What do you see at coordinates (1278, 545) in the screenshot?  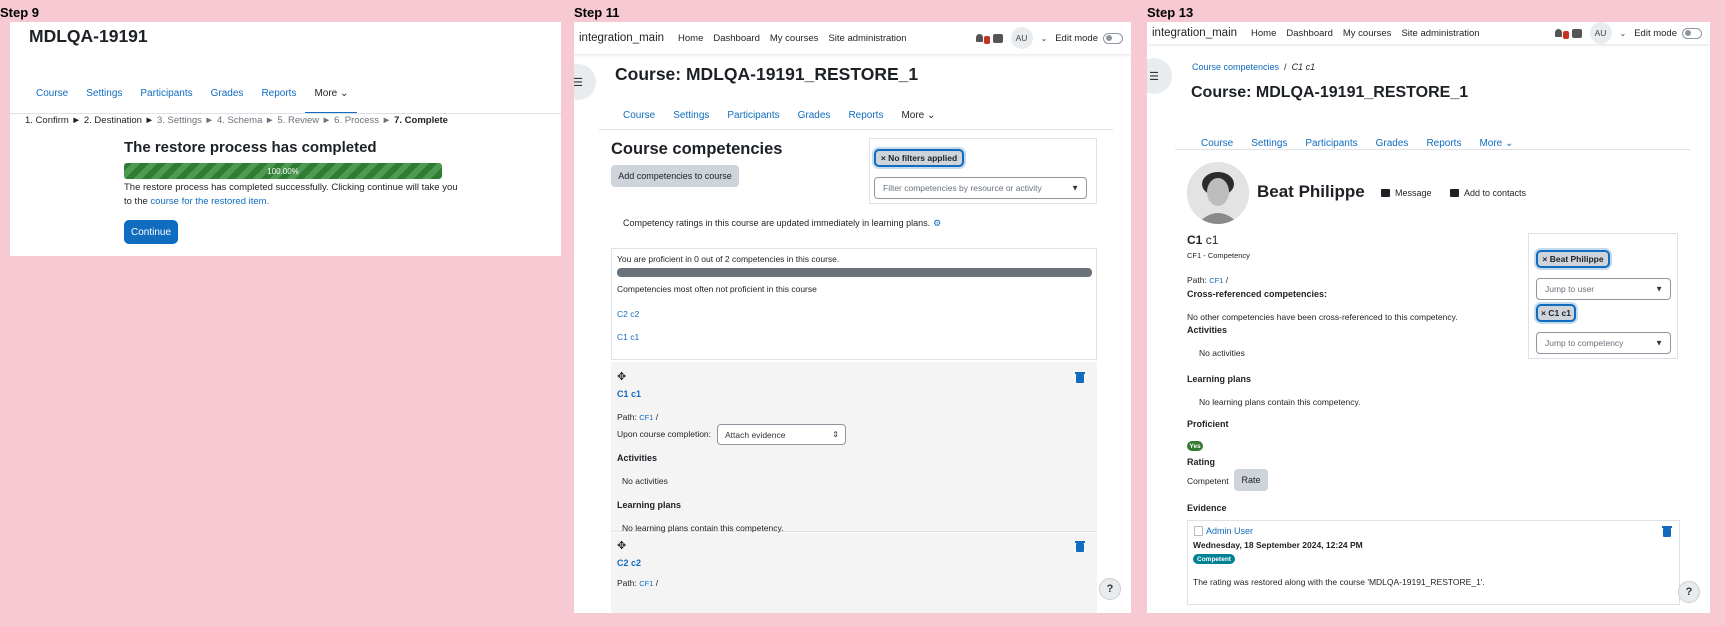 I see `evidence-date: Wednesday, 18 September 2024, 12:24 PM` at bounding box center [1278, 545].